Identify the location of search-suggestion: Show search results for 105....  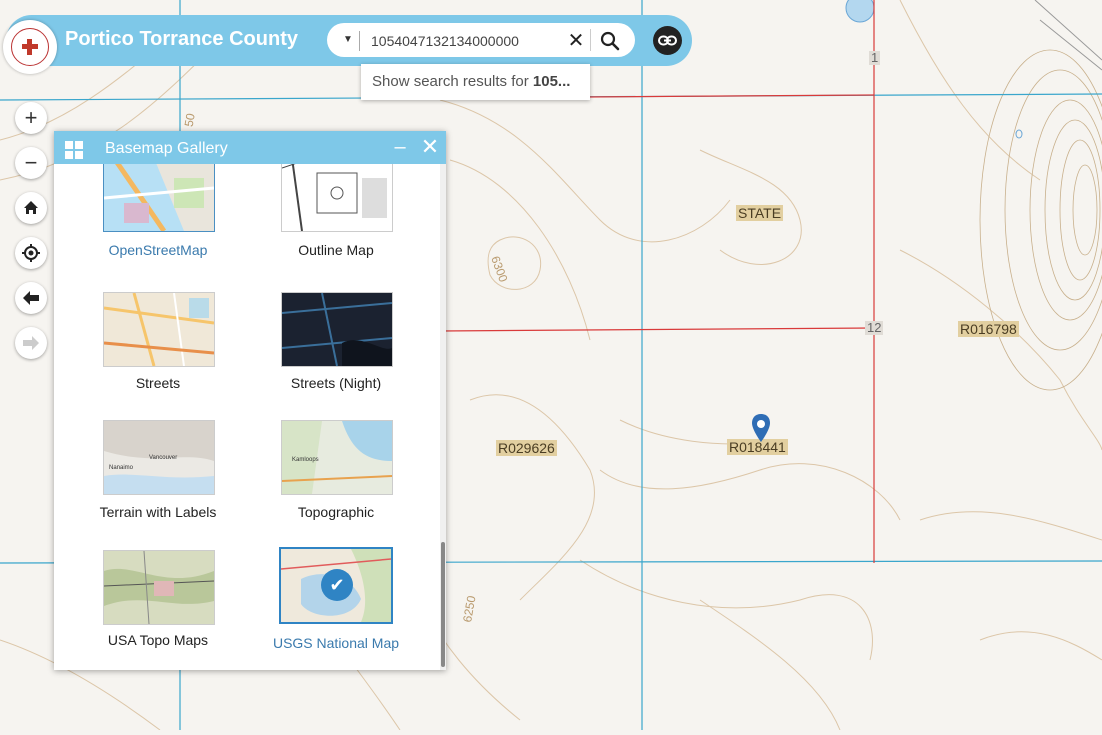
(475, 82).